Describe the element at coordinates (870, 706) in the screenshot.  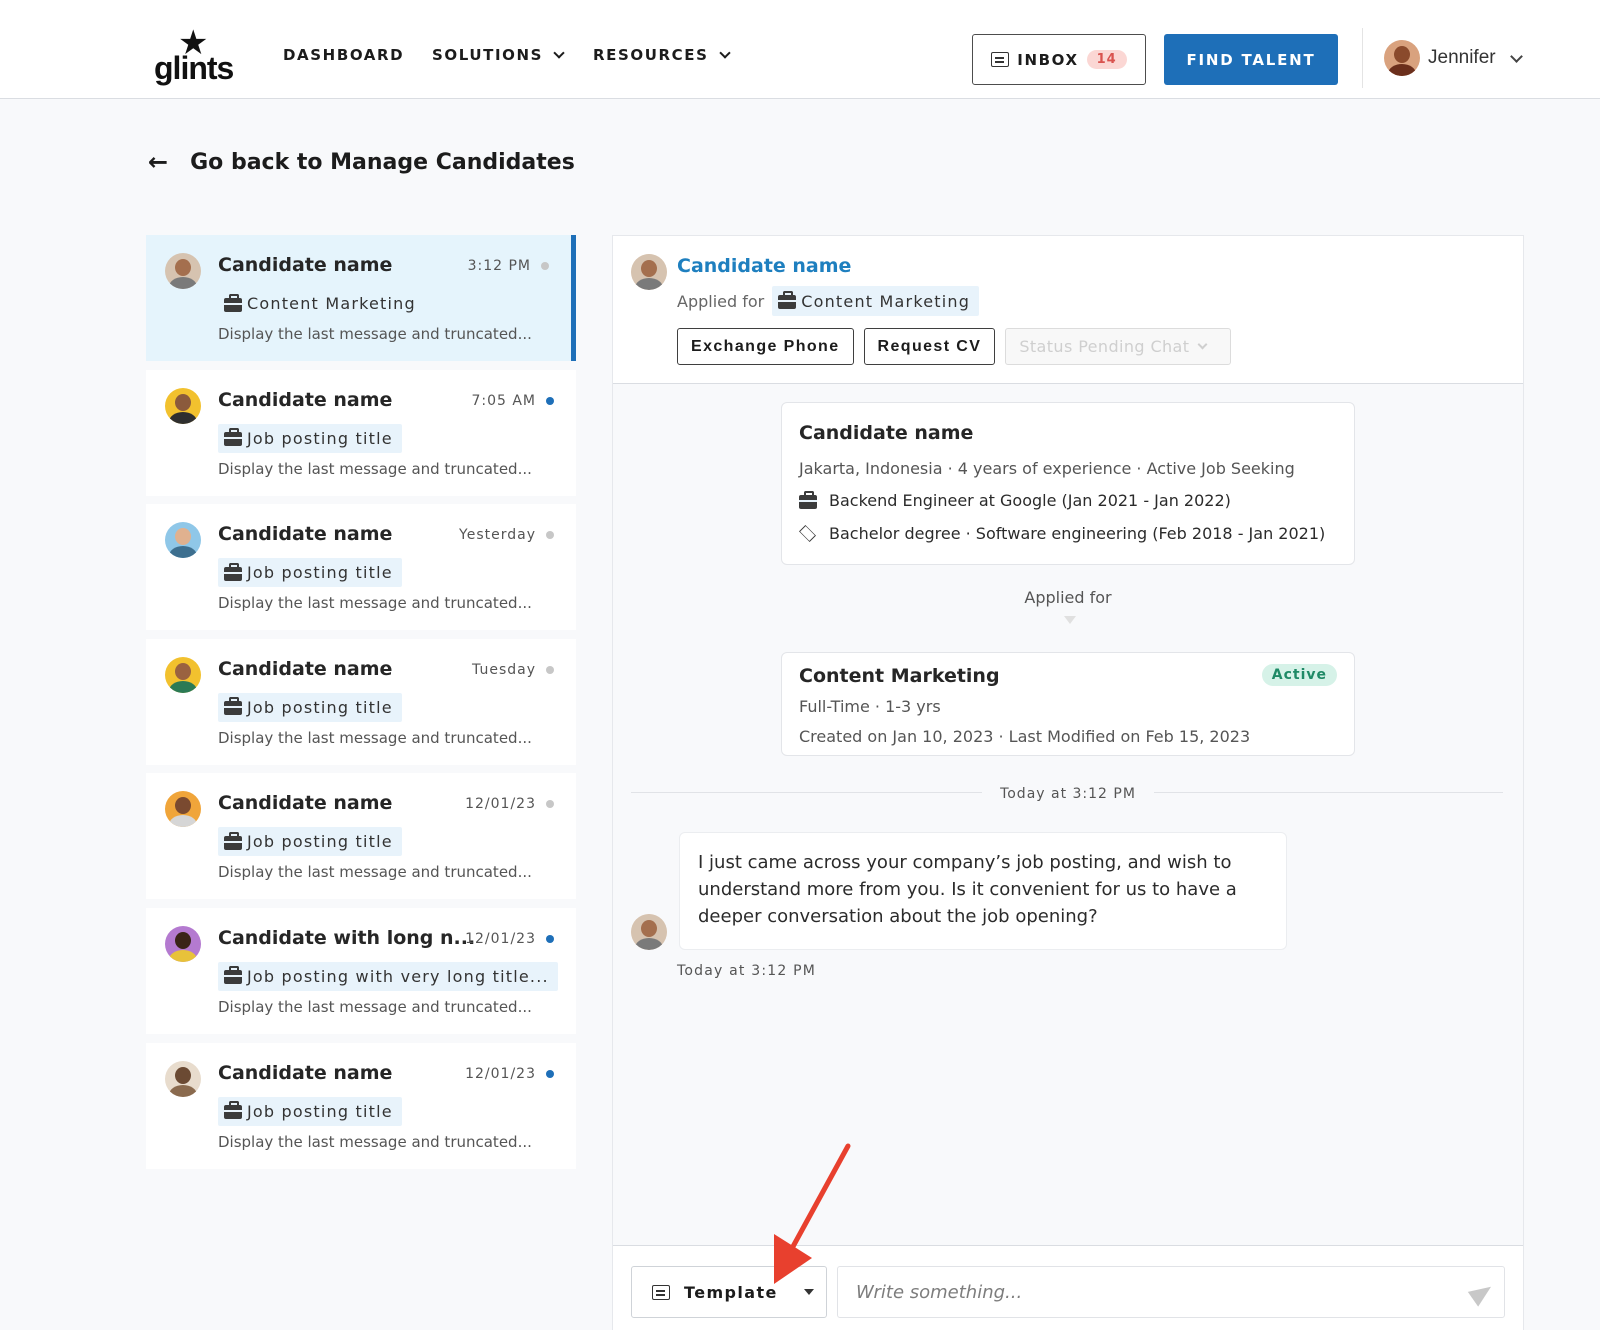
I see `job-type: Full-Time · 1-3 yrs` at that location.